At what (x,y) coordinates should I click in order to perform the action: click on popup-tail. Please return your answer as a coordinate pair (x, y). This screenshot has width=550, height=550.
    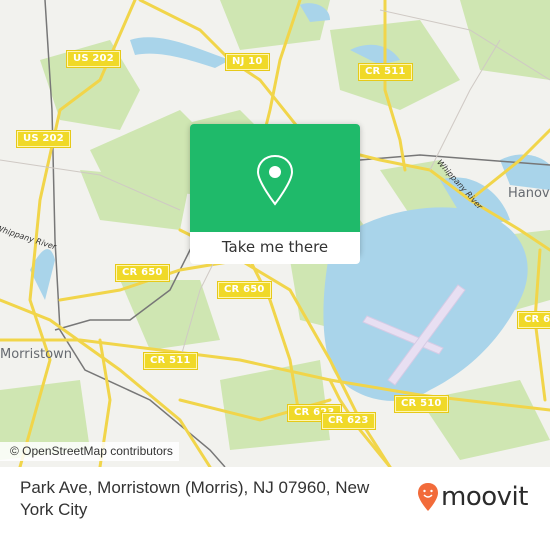
    Looking at the image, I should click on (276, 259).